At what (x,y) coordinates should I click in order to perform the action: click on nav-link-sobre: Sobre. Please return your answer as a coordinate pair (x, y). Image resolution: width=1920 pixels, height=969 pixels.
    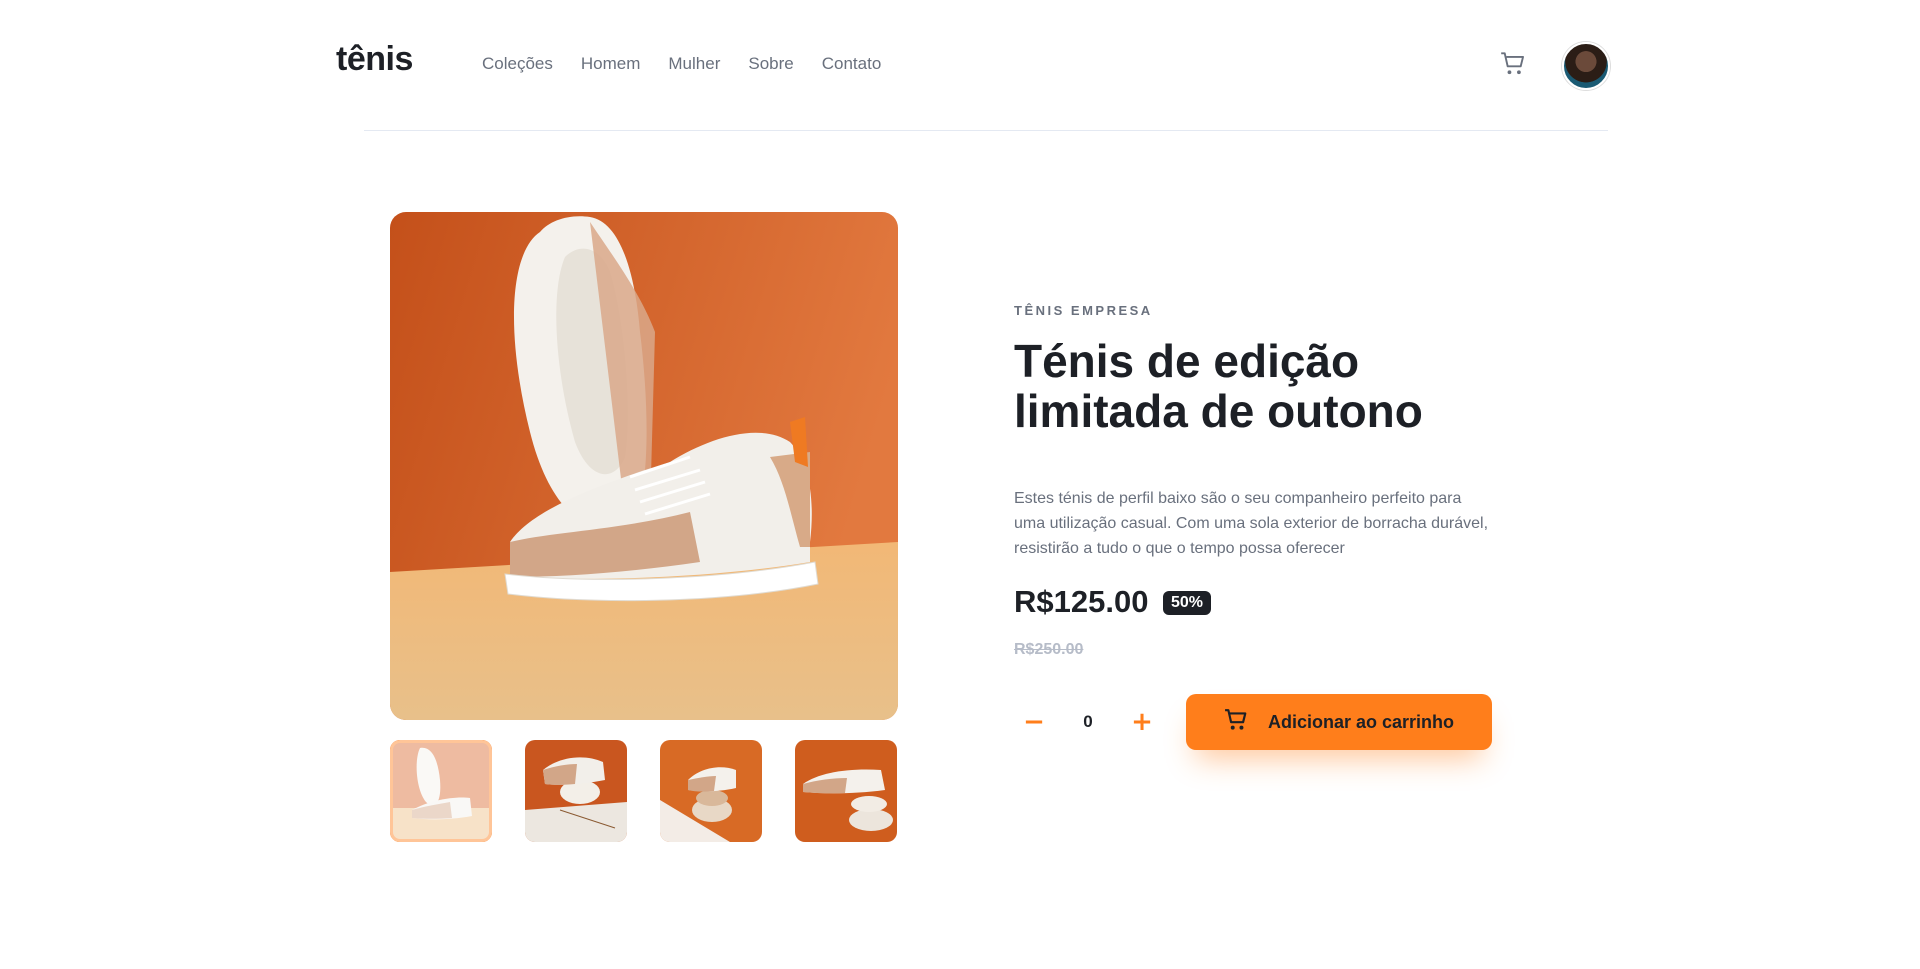
    Looking at the image, I should click on (770, 64).